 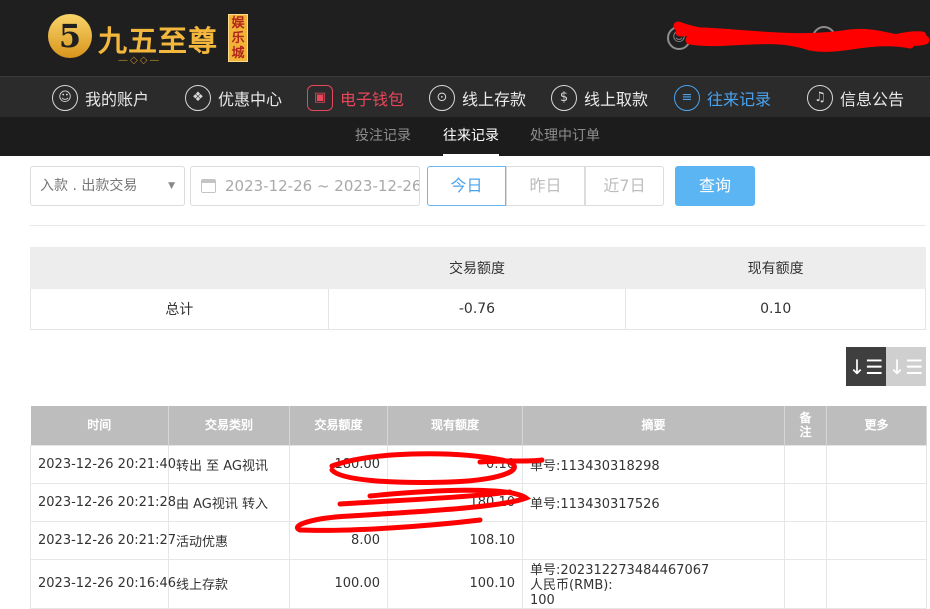 I want to click on nav-item-wallet: ▣ 电子钱包, so click(x=355, y=97).